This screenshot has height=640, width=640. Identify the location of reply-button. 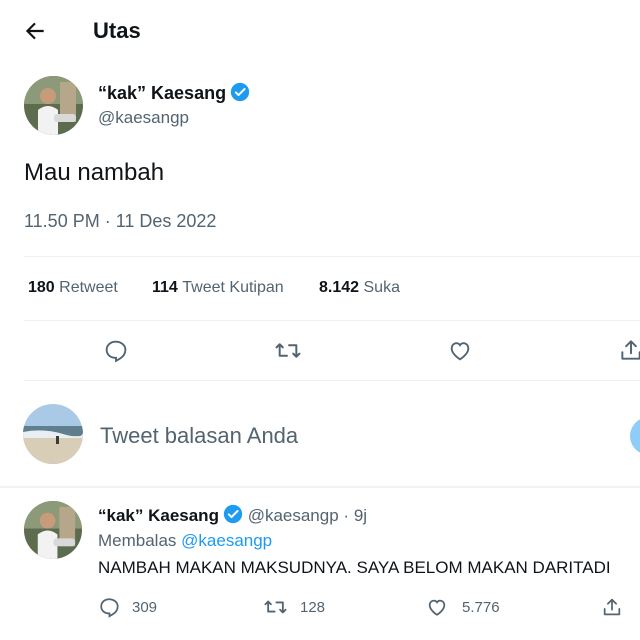
(115, 350).